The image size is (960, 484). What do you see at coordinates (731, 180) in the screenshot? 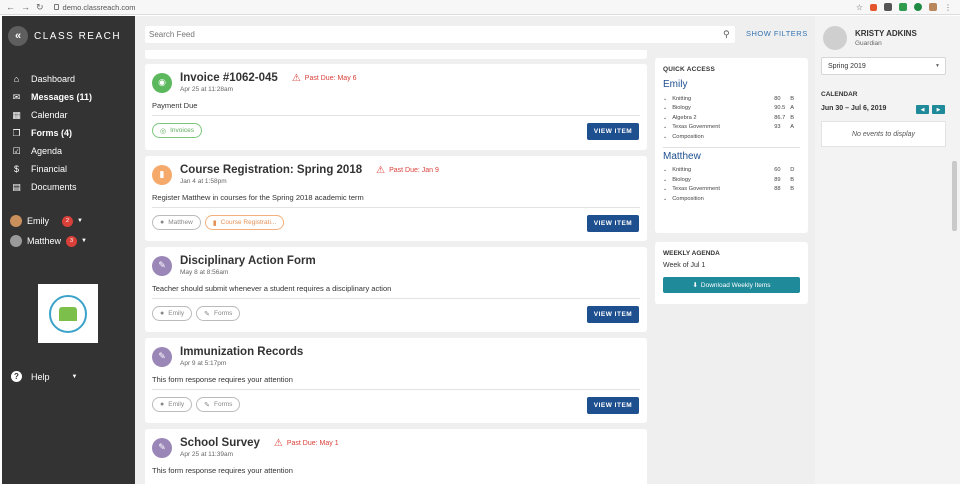
I see `course-row: ⌄ Biology 89 B` at bounding box center [731, 180].